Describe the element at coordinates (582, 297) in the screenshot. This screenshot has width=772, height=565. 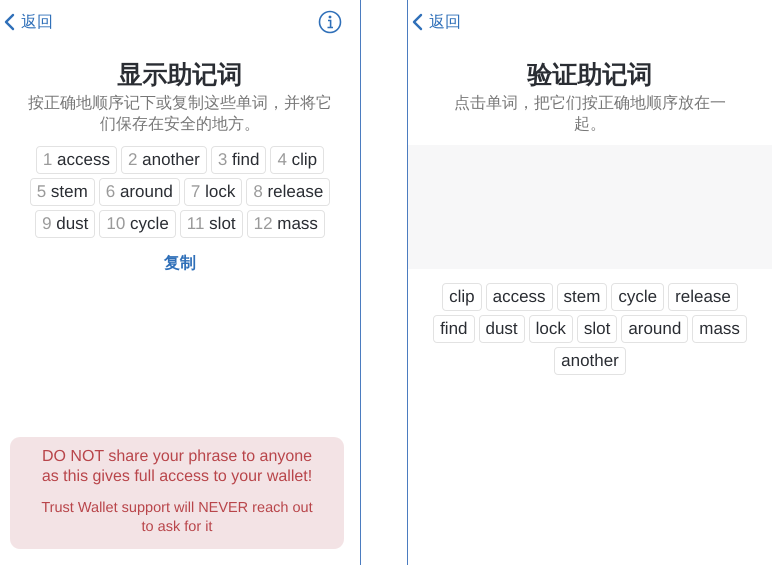
I see `word-chip: stem` at that location.